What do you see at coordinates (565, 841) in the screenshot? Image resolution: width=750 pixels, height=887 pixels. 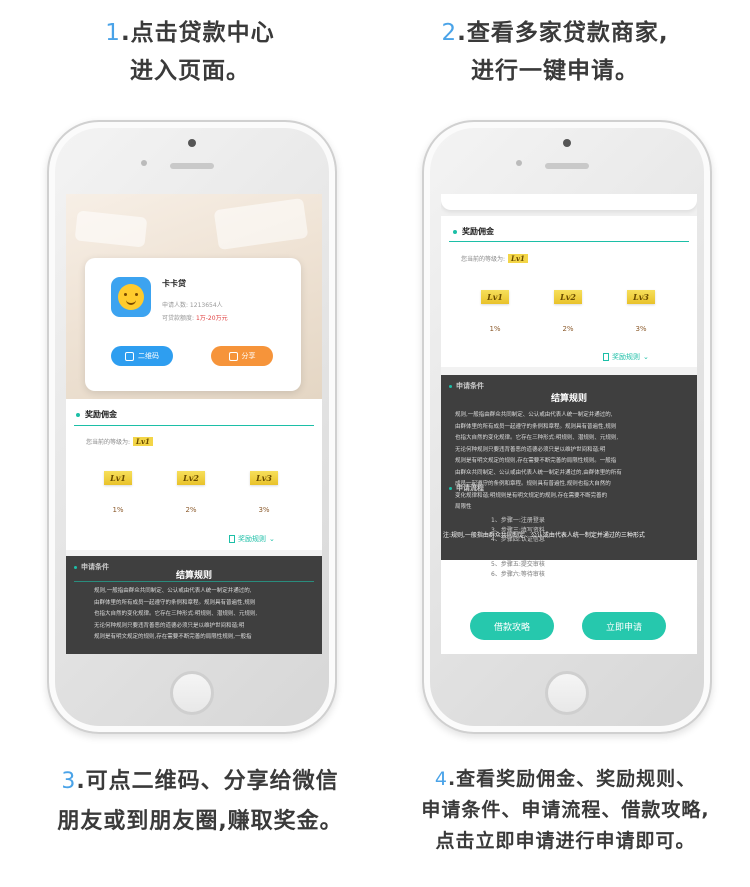 I see `caption-text: 点击立即申请进行申请即可。` at bounding box center [565, 841].